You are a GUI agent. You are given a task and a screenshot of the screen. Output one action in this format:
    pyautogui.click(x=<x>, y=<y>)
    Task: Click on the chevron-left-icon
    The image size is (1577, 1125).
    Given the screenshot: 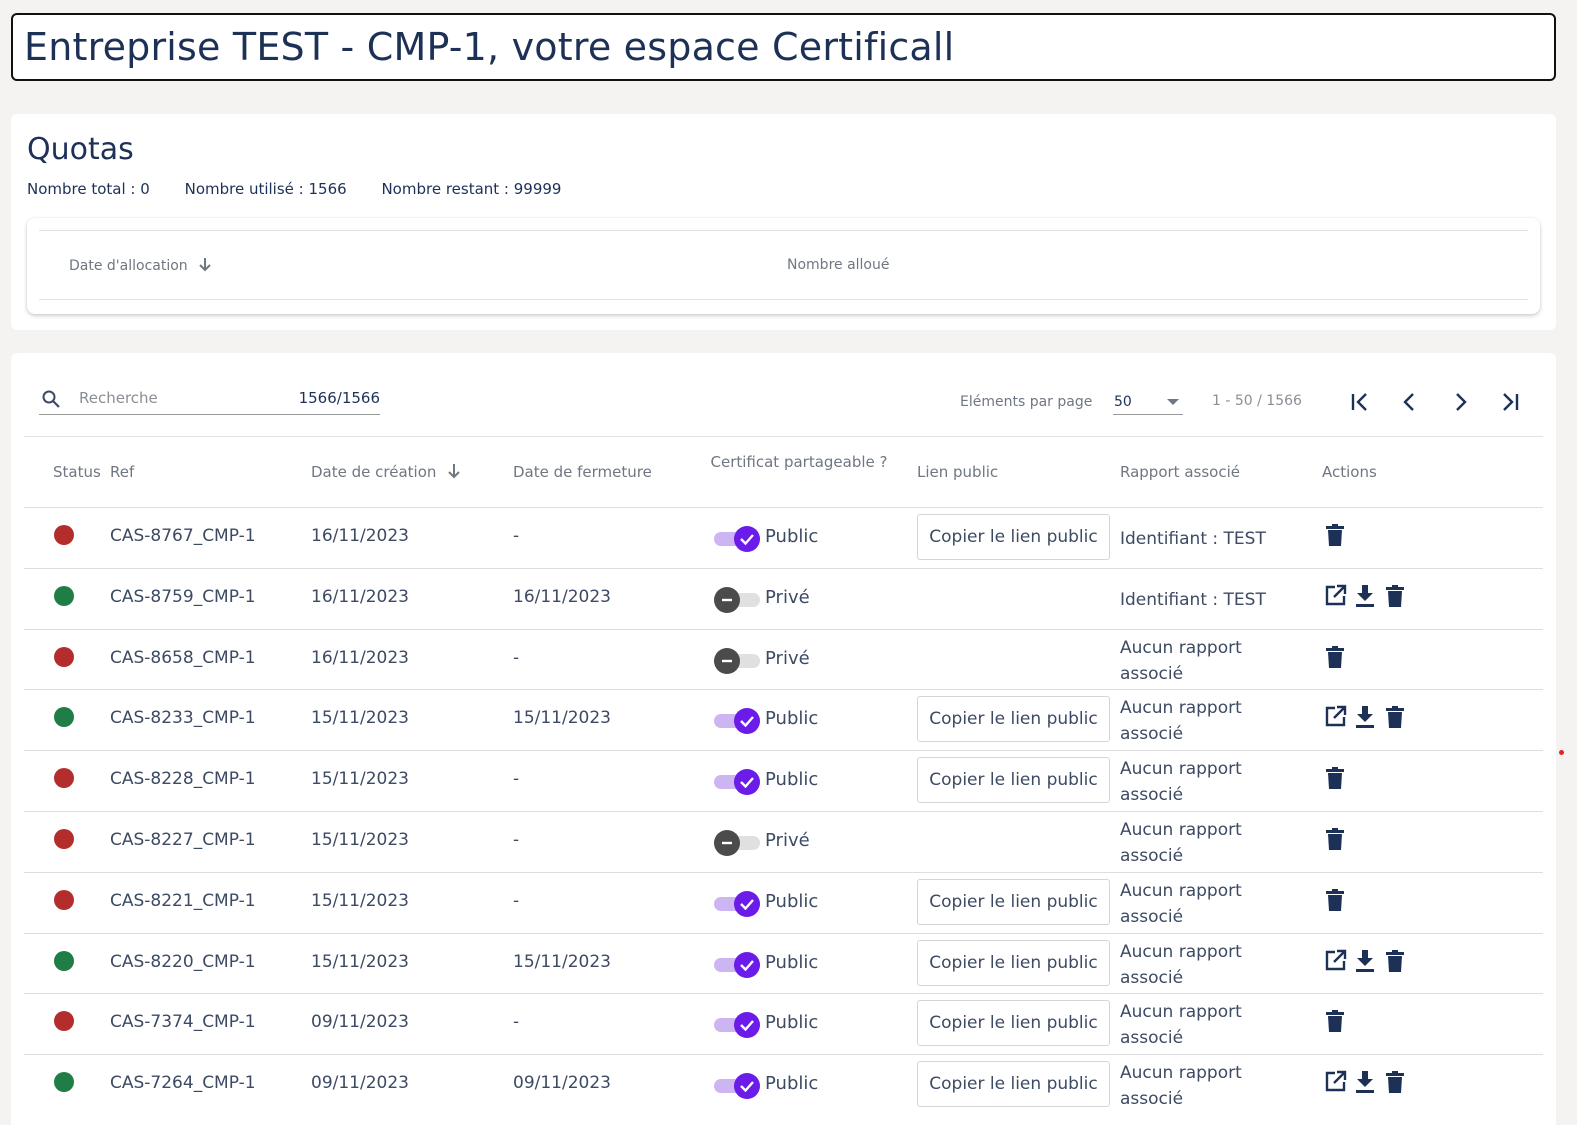 What is the action you would take?
    pyautogui.click(x=1410, y=402)
    